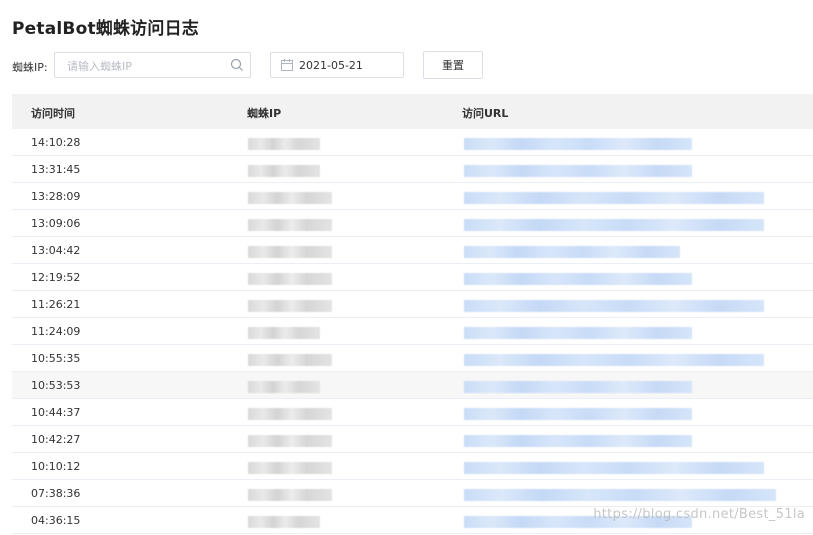  What do you see at coordinates (412, 358) in the screenshot?
I see `table-row: 10:55:35` at bounding box center [412, 358].